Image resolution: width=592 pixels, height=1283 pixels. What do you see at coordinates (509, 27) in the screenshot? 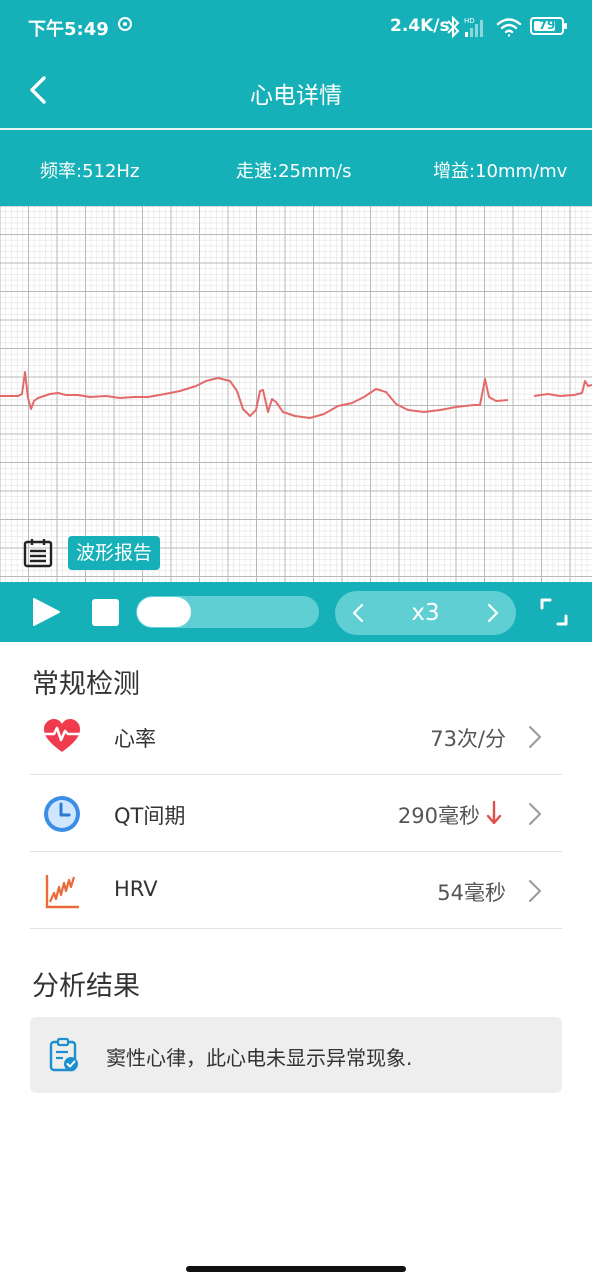
I see `wifi-icon` at bounding box center [509, 27].